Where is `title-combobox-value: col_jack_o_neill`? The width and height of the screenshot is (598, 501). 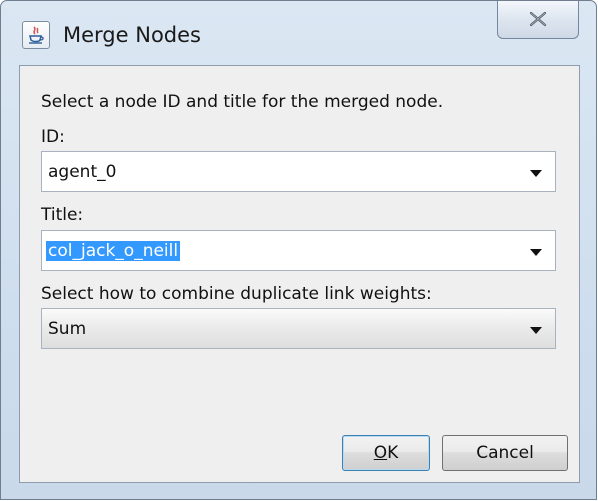 title-combobox-value: col_jack_o_neill is located at coordinates (113, 251).